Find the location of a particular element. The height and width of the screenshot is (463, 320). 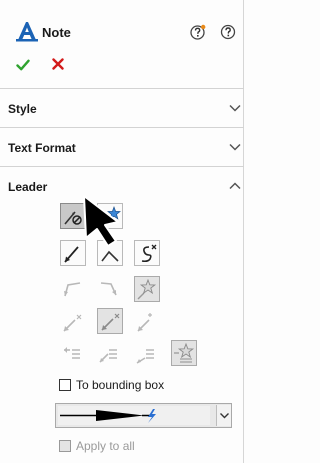

leader-style-preview is located at coordinates (134, 415).